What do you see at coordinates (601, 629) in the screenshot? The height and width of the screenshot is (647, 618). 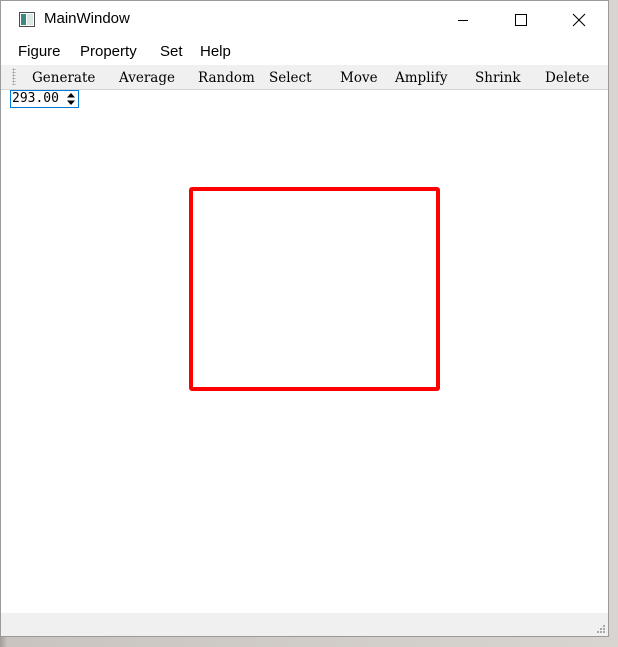 I see `size-grip-icon` at bounding box center [601, 629].